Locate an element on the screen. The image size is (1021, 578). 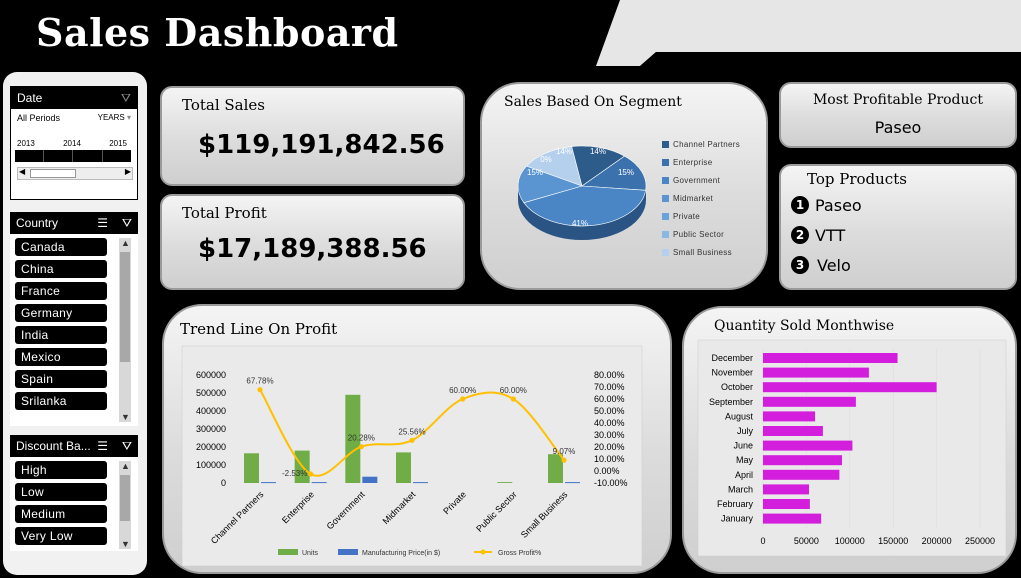
pie-data-label: 14% is located at coordinates (564, 151).